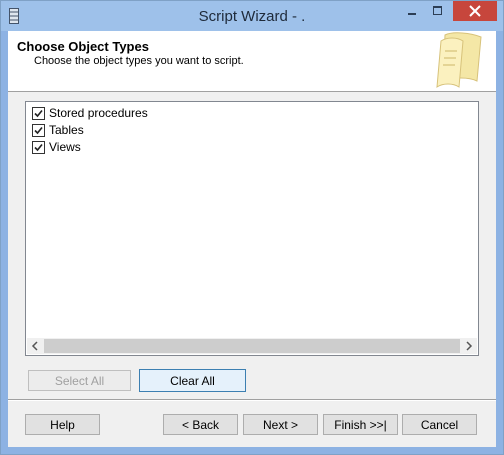  Describe the element at coordinates (438, 11) in the screenshot. I see `maximize-icon` at that location.